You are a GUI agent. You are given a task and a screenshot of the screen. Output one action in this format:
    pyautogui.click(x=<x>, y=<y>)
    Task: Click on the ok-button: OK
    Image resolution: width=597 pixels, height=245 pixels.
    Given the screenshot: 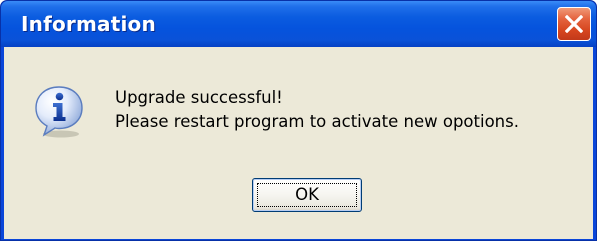 What is the action you would take?
    pyautogui.click(x=307, y=195)
    